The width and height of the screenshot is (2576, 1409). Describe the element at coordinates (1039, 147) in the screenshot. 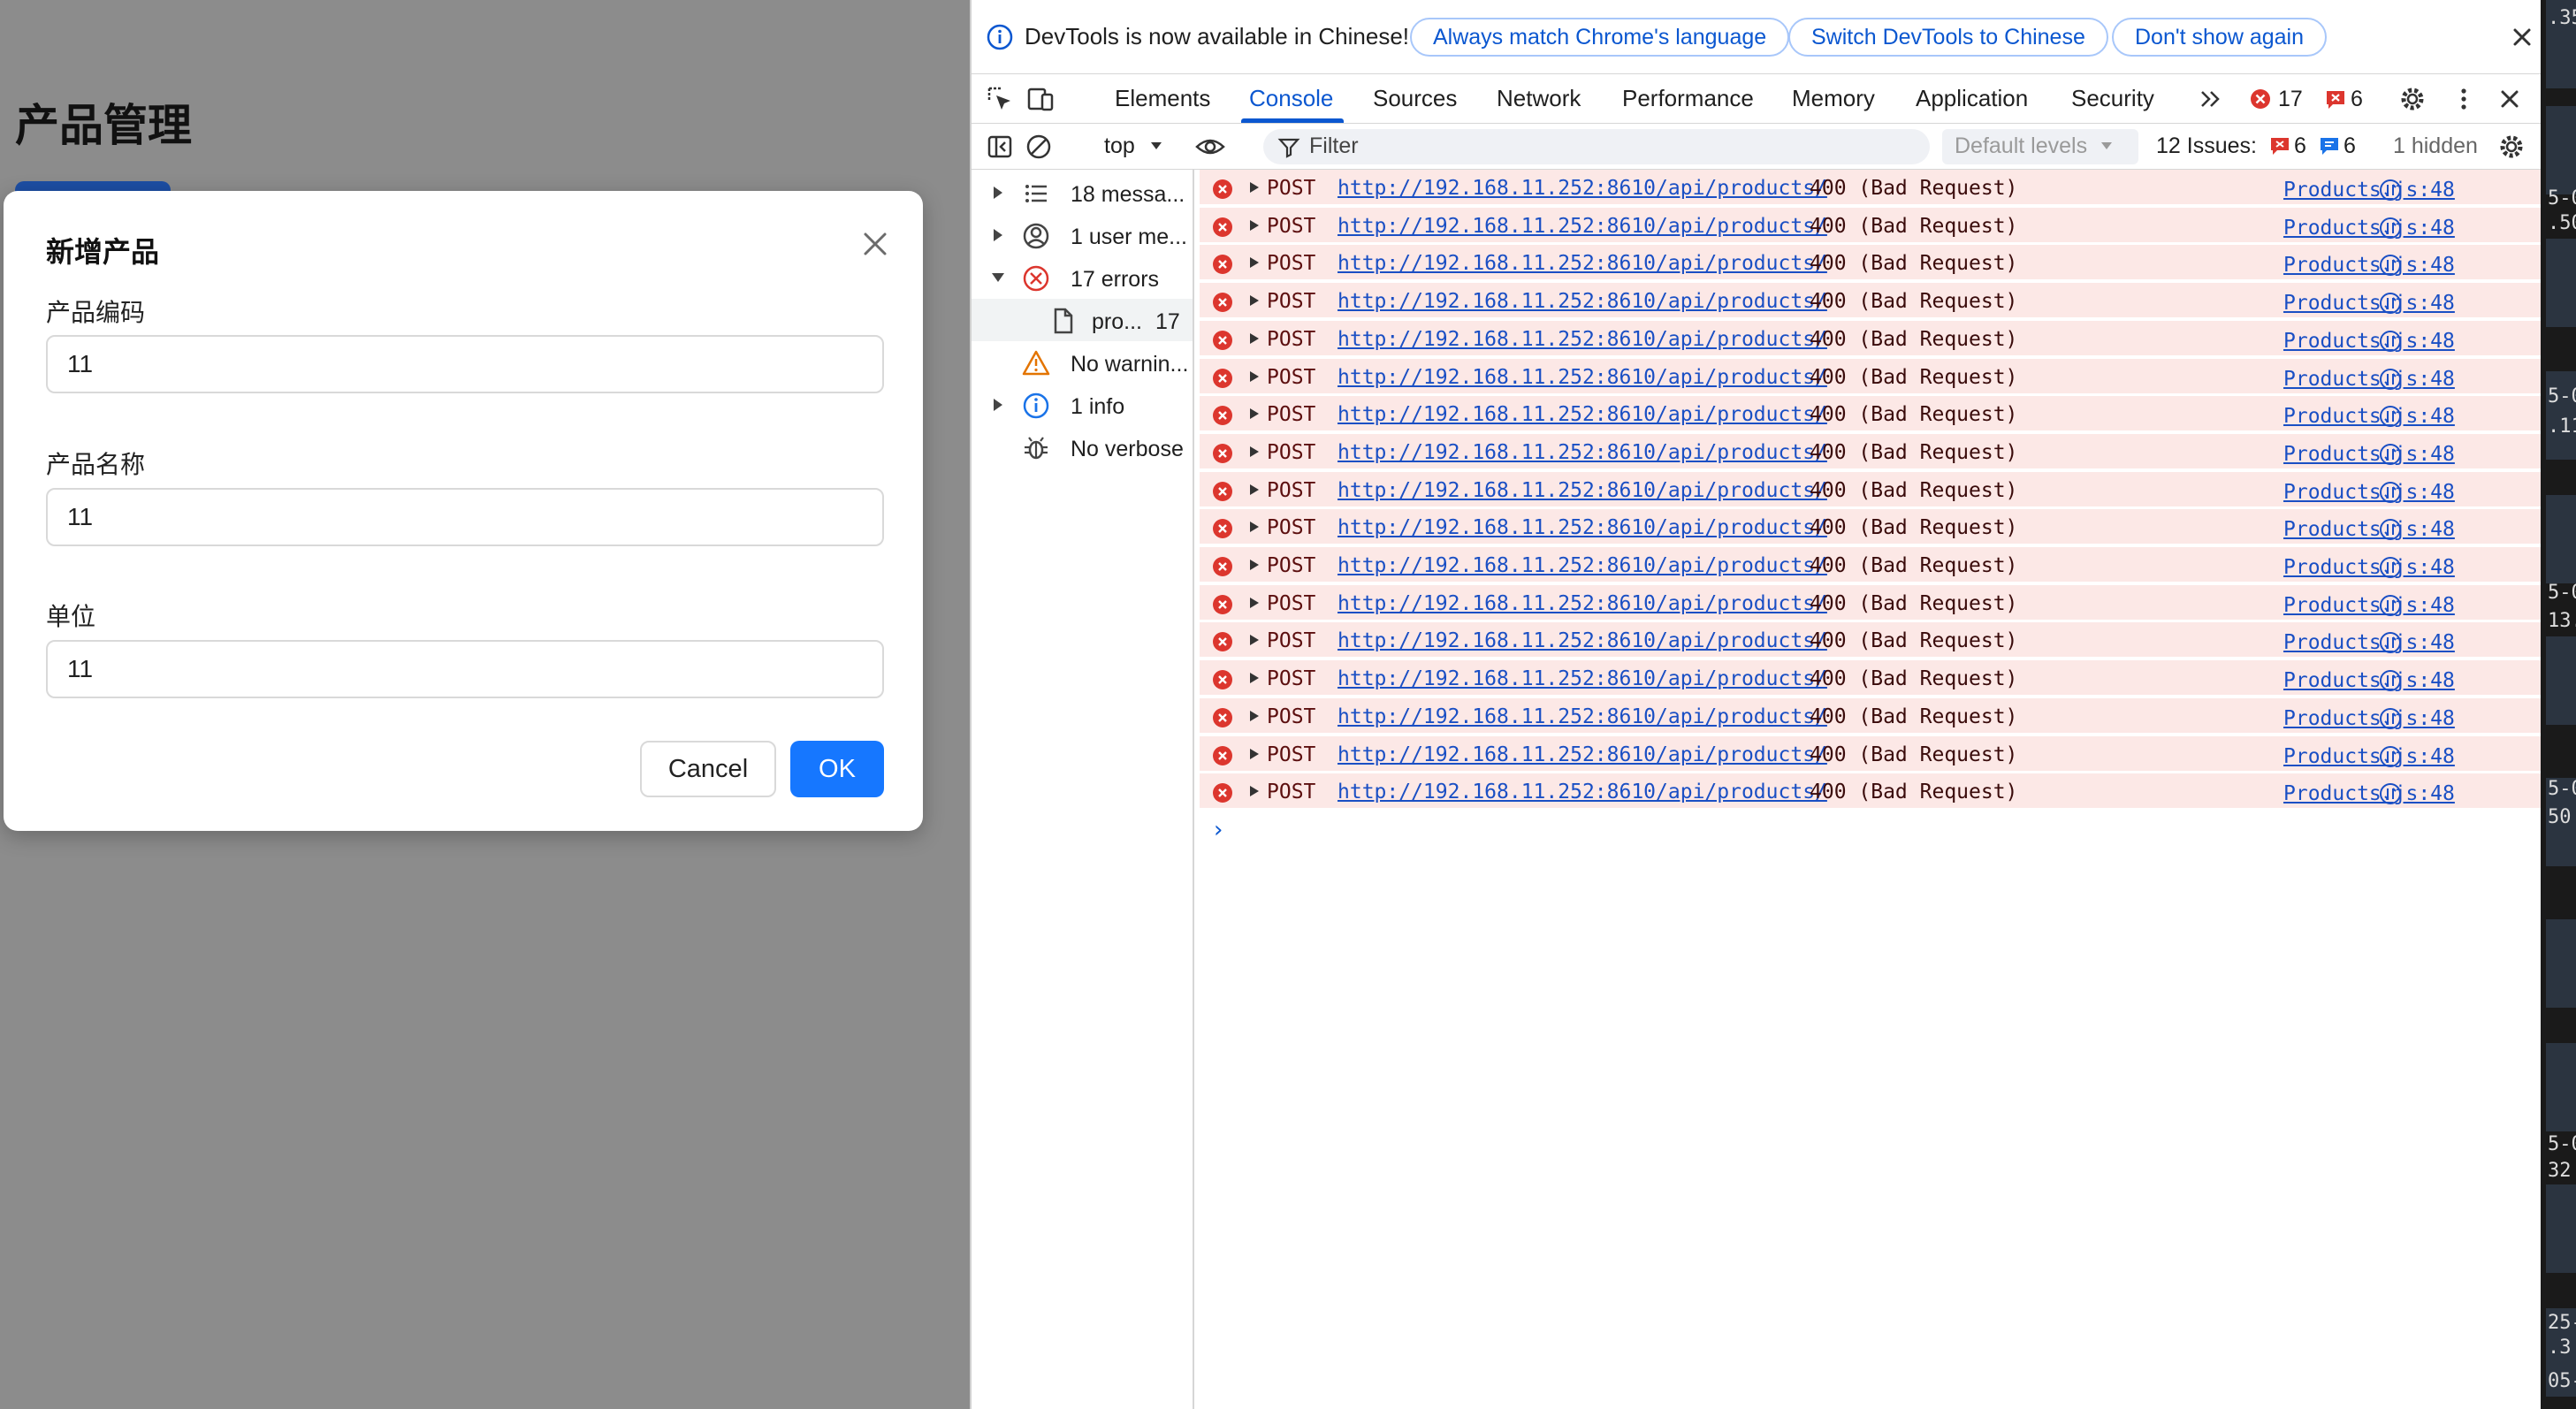

I see `clear-console-icon` at that location.